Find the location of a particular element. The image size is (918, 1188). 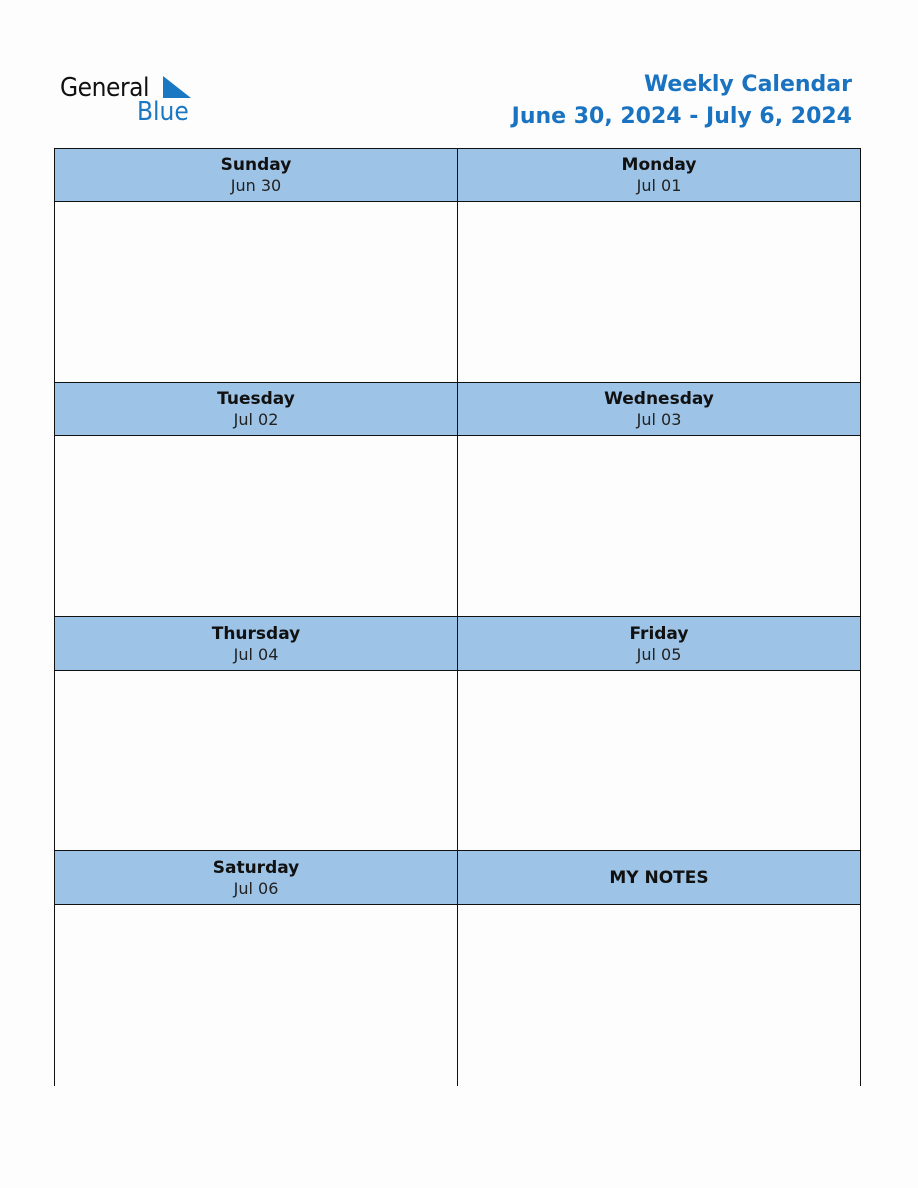

day-body-wednesday is located at coordinates (659, 526).